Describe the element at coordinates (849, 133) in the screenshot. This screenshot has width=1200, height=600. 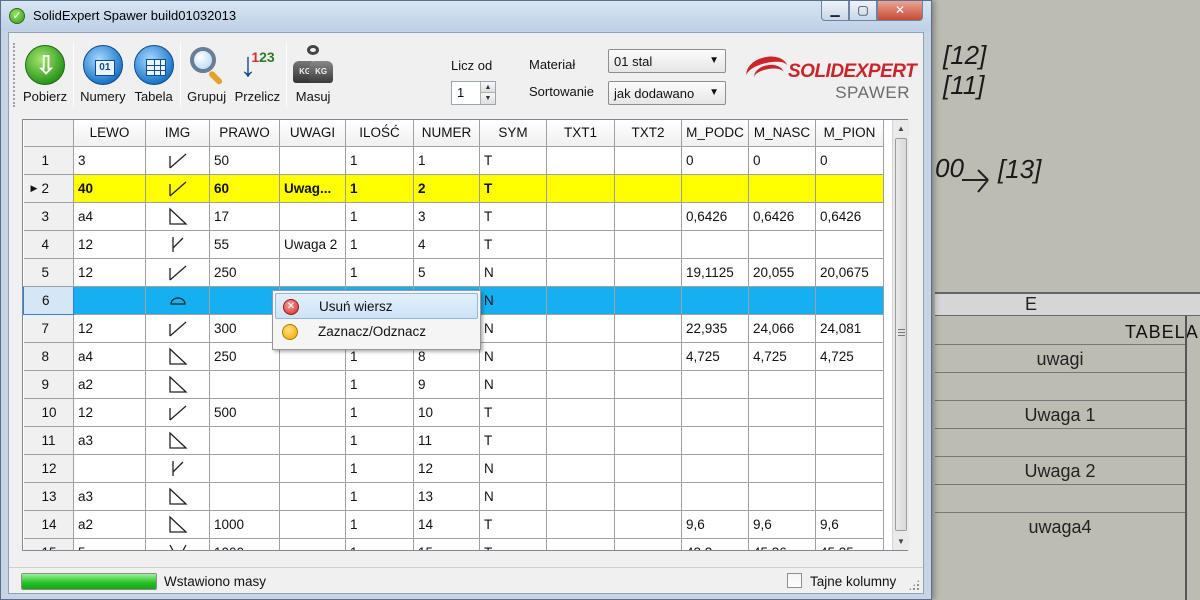
I see `column-header-m-pion: M_PION` at that location.